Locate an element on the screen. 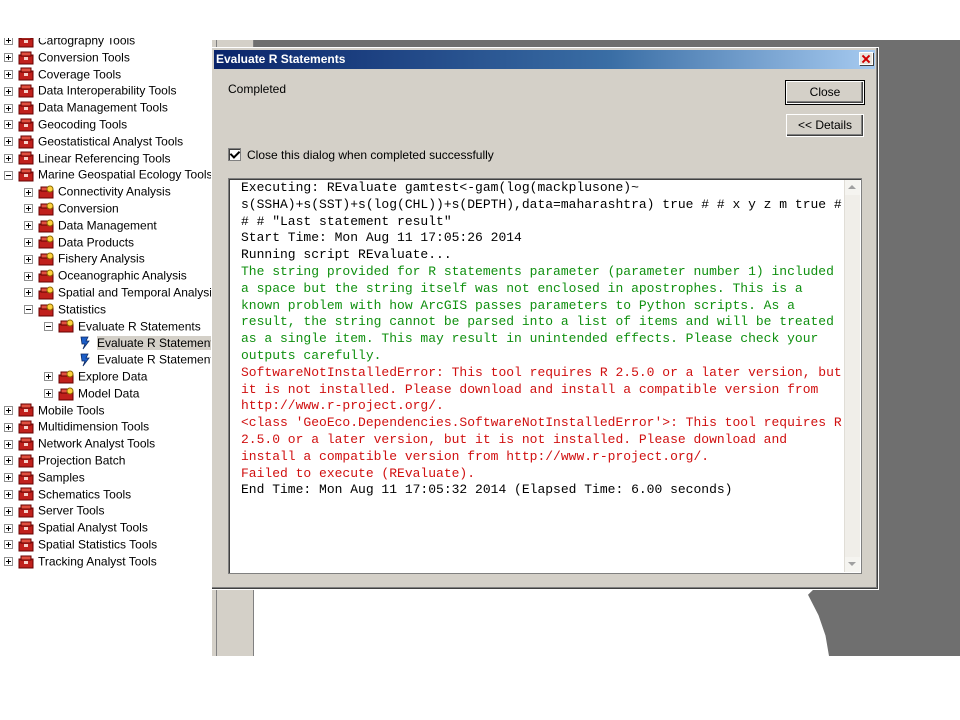  tree-item: Connectivity Analysis is located at coordinates (97, 191).